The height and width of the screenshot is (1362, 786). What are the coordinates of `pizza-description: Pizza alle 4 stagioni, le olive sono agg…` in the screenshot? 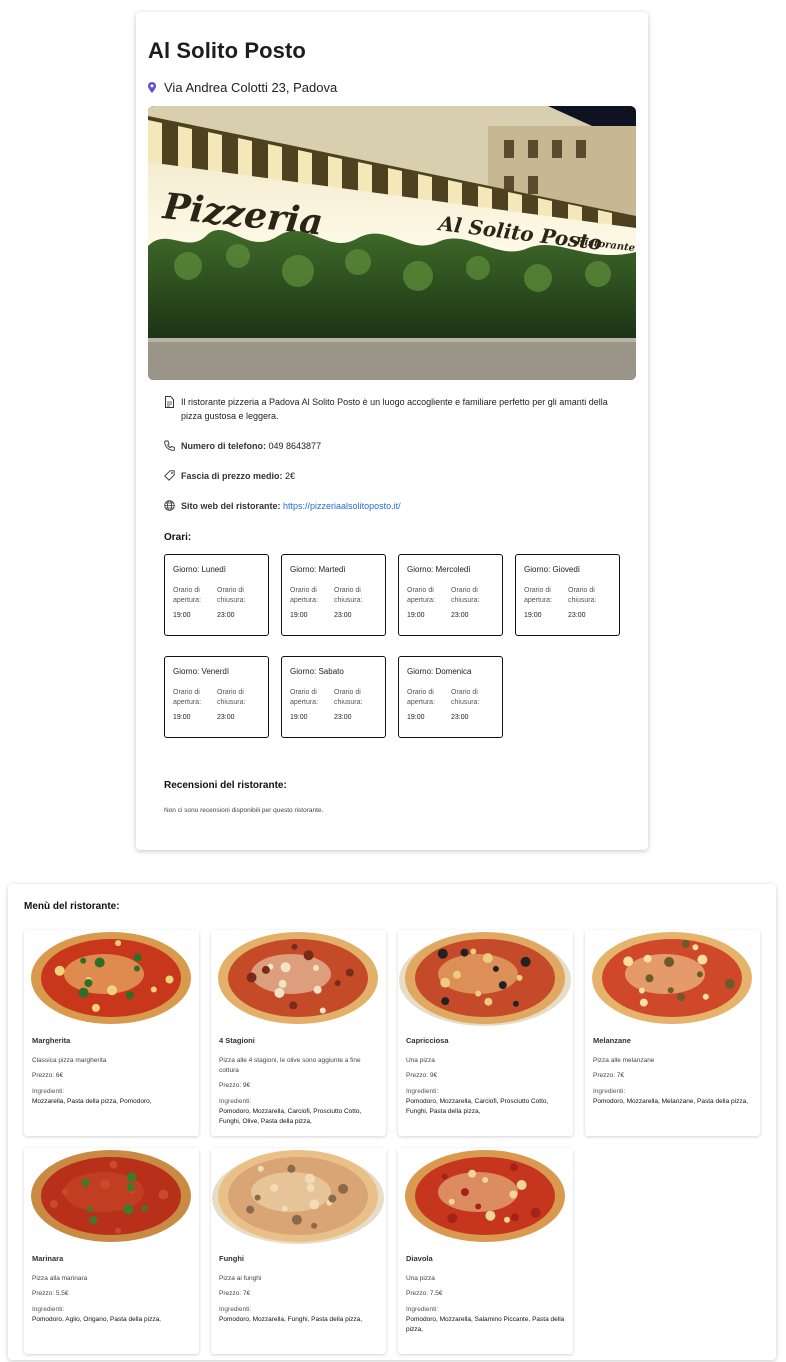 It's located at (290, 1065).